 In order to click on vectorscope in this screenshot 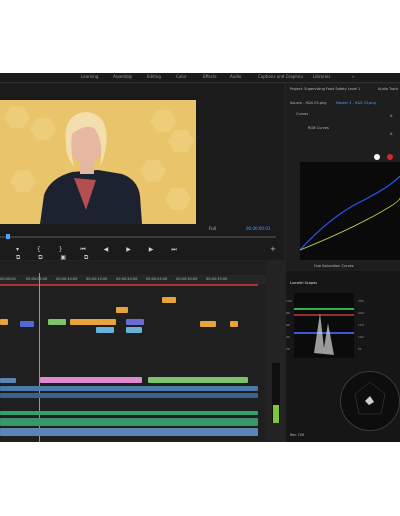, I will do `click(370, 401)`.